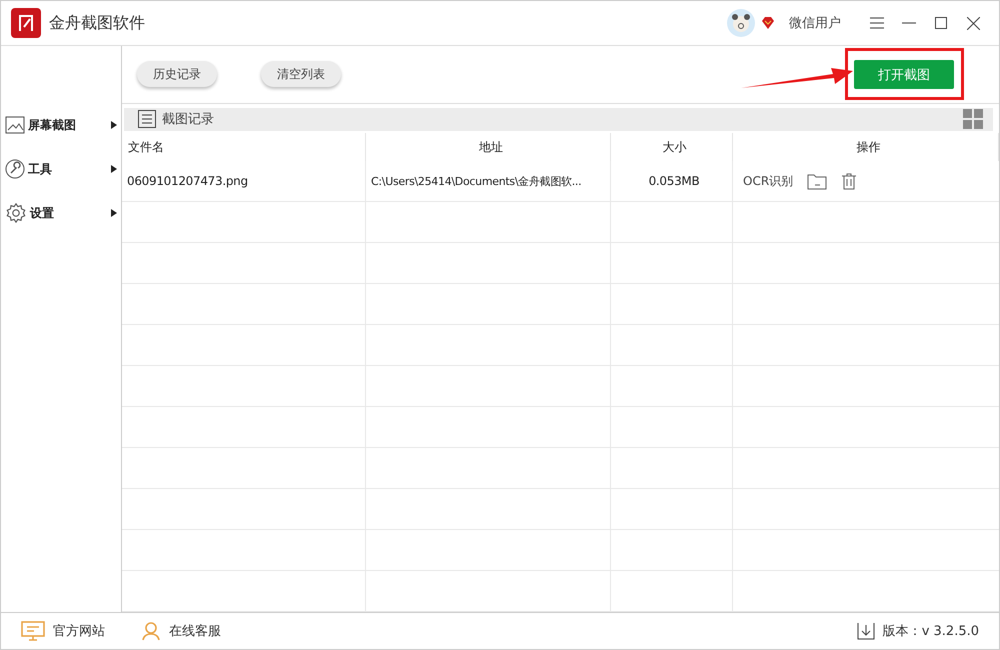 This screenshot has width=1000, height=650. What do you see at coordinates (672, 147) in the screenshot?
I see `column-header: 大小` at bounding box center [672, 147].